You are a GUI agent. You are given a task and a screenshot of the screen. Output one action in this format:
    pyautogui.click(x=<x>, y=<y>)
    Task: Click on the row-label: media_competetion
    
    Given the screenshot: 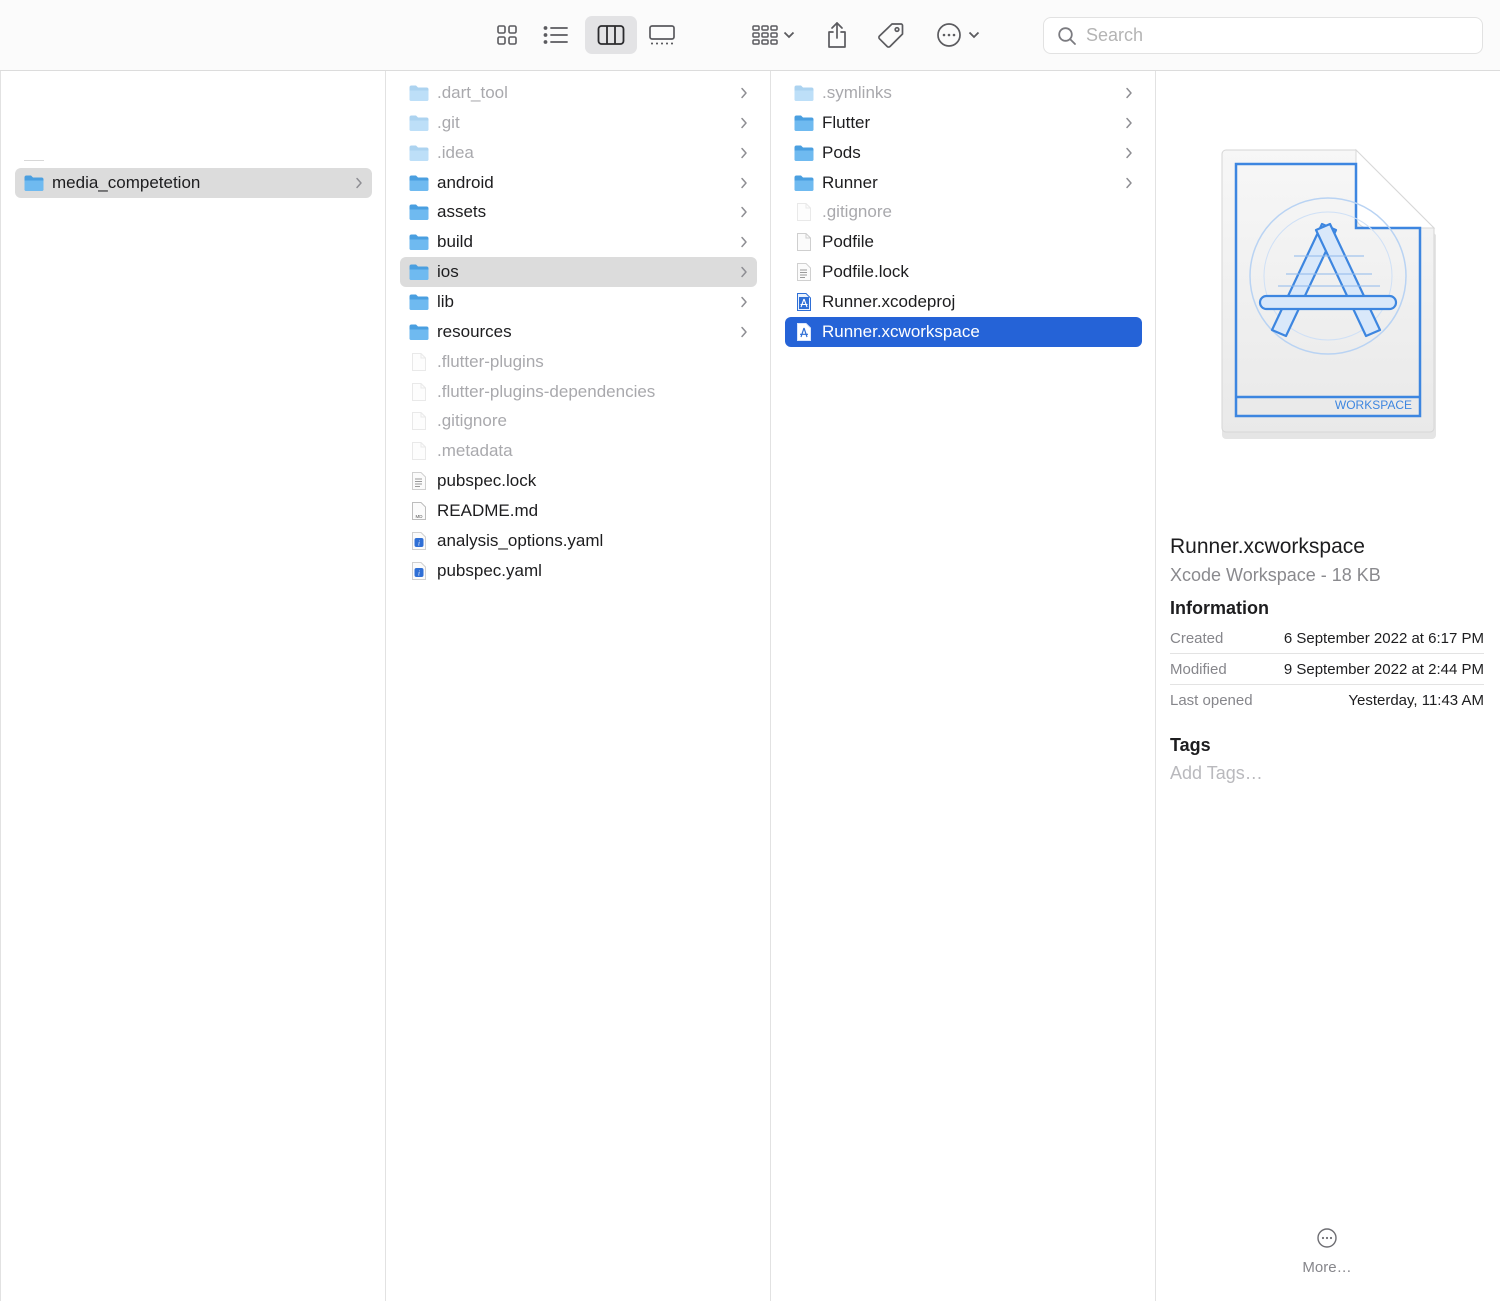 What is the action you would take?
    pyautogui.click(x=126, y=182)
    